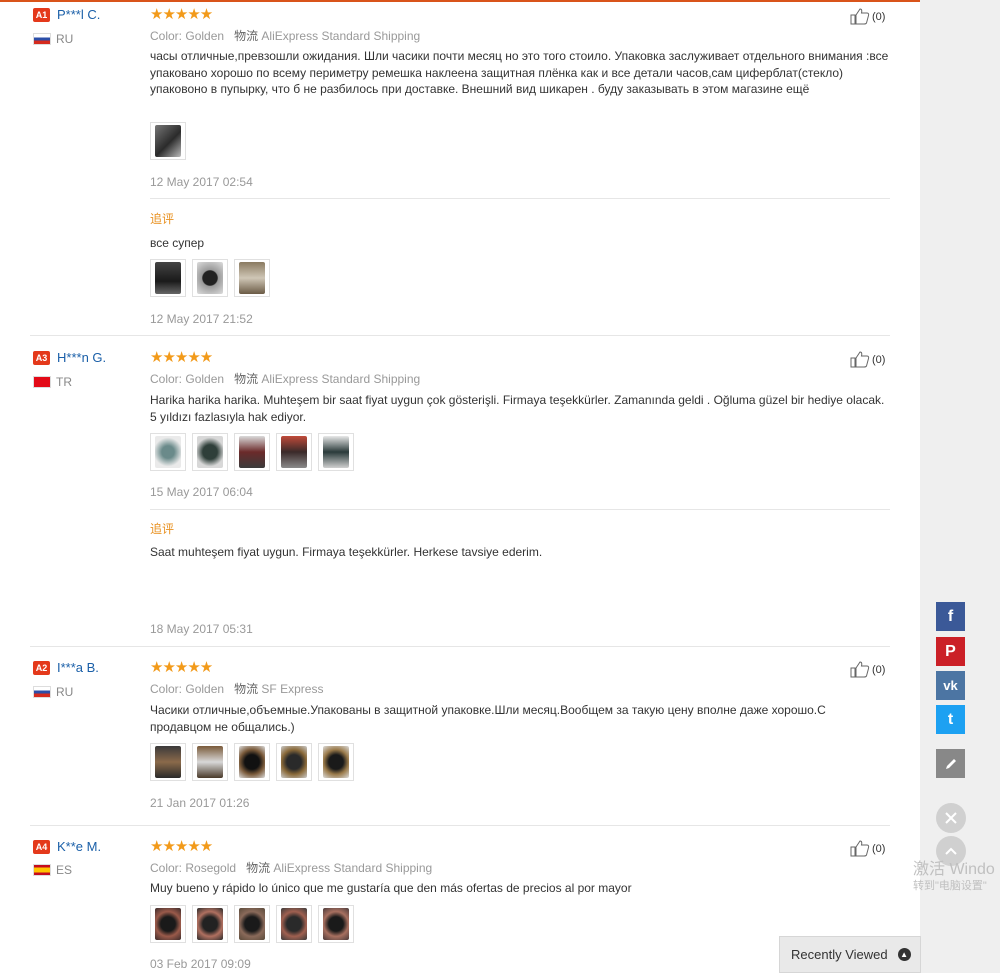  I want to click on top-accent-line, so click(460, 1).